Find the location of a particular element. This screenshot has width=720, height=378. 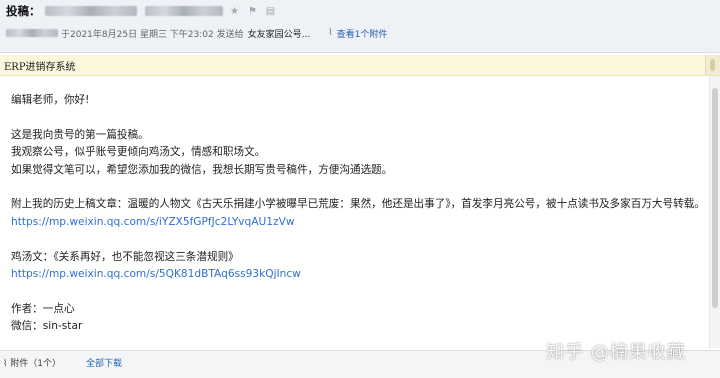

intro-line: 如果觉得文笔可以，希望您添加我的微信，我想长期写贵号稿件，方便沟通选题。 is located at coordinates (202, 169).